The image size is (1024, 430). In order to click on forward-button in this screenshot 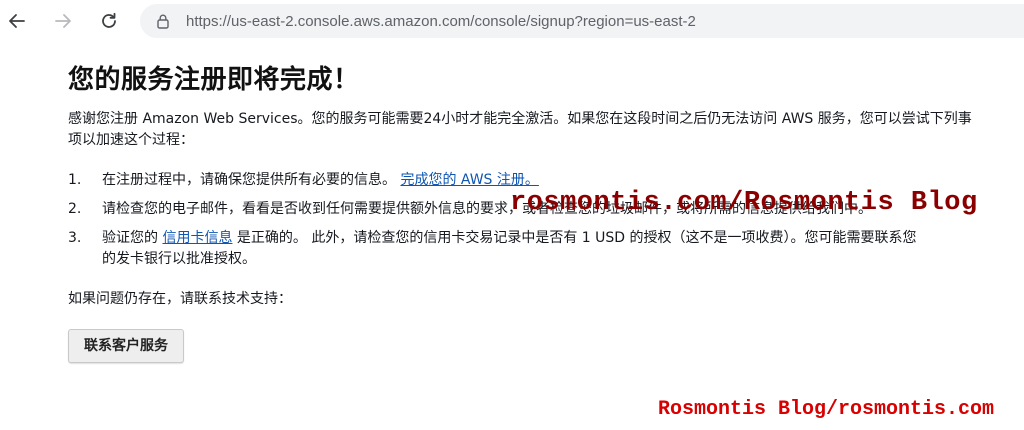, I will do `click(63, 21)`.